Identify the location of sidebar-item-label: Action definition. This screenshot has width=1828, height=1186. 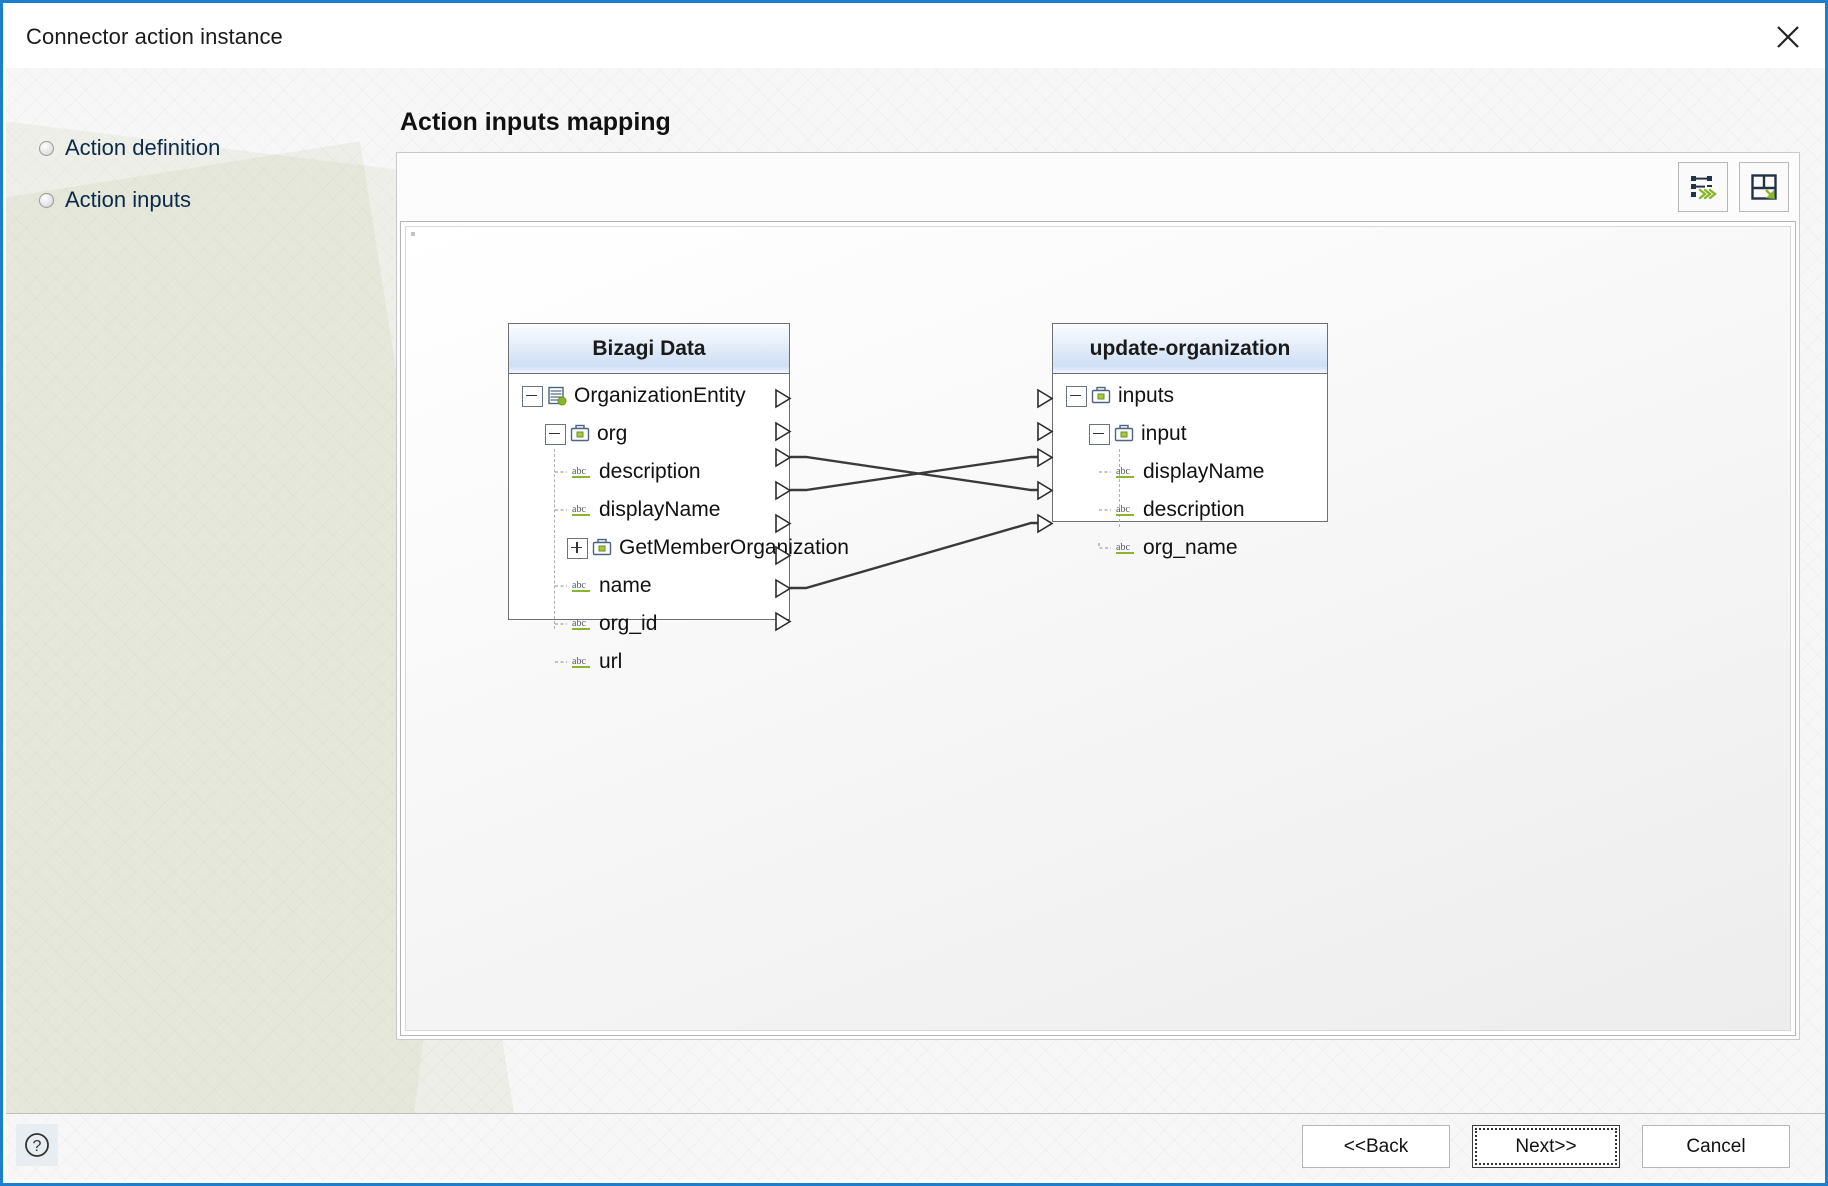
(143, 147).